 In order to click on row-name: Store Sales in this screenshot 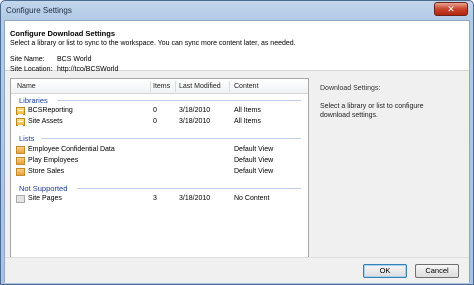, I will do `click(46, 171)`.